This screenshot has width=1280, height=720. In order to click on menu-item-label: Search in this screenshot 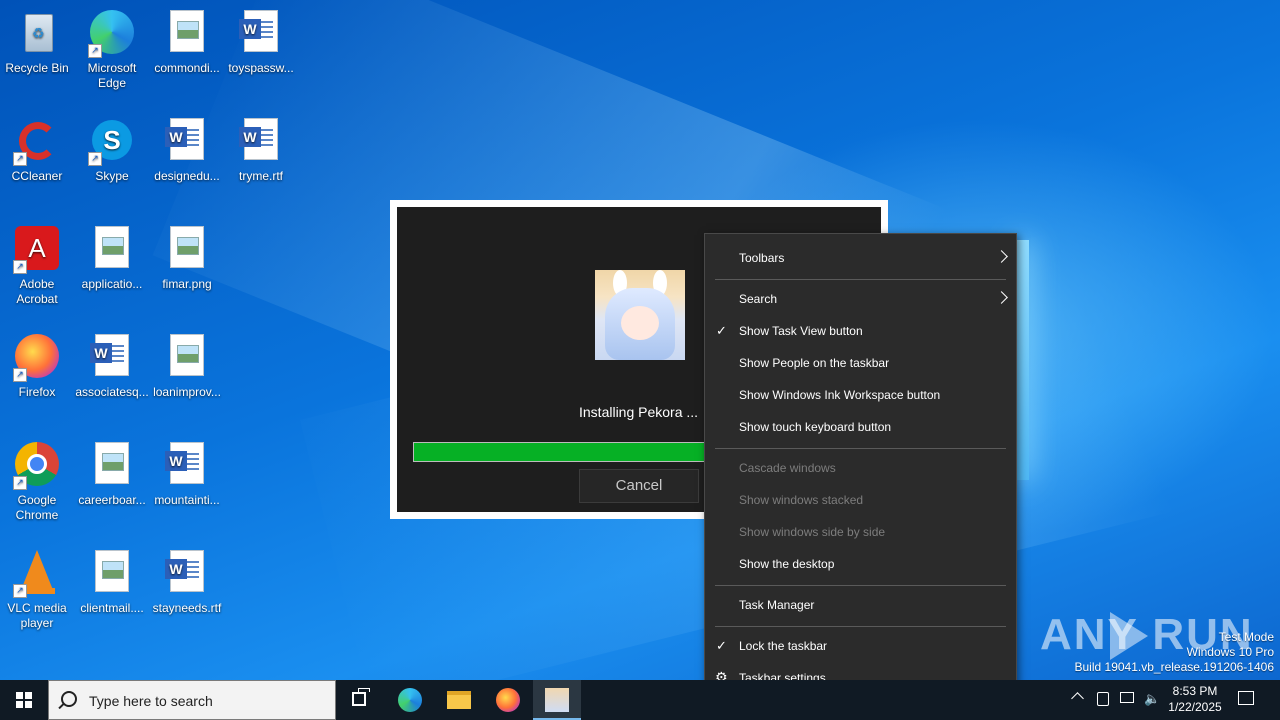, I will do `click(758, 299)`.